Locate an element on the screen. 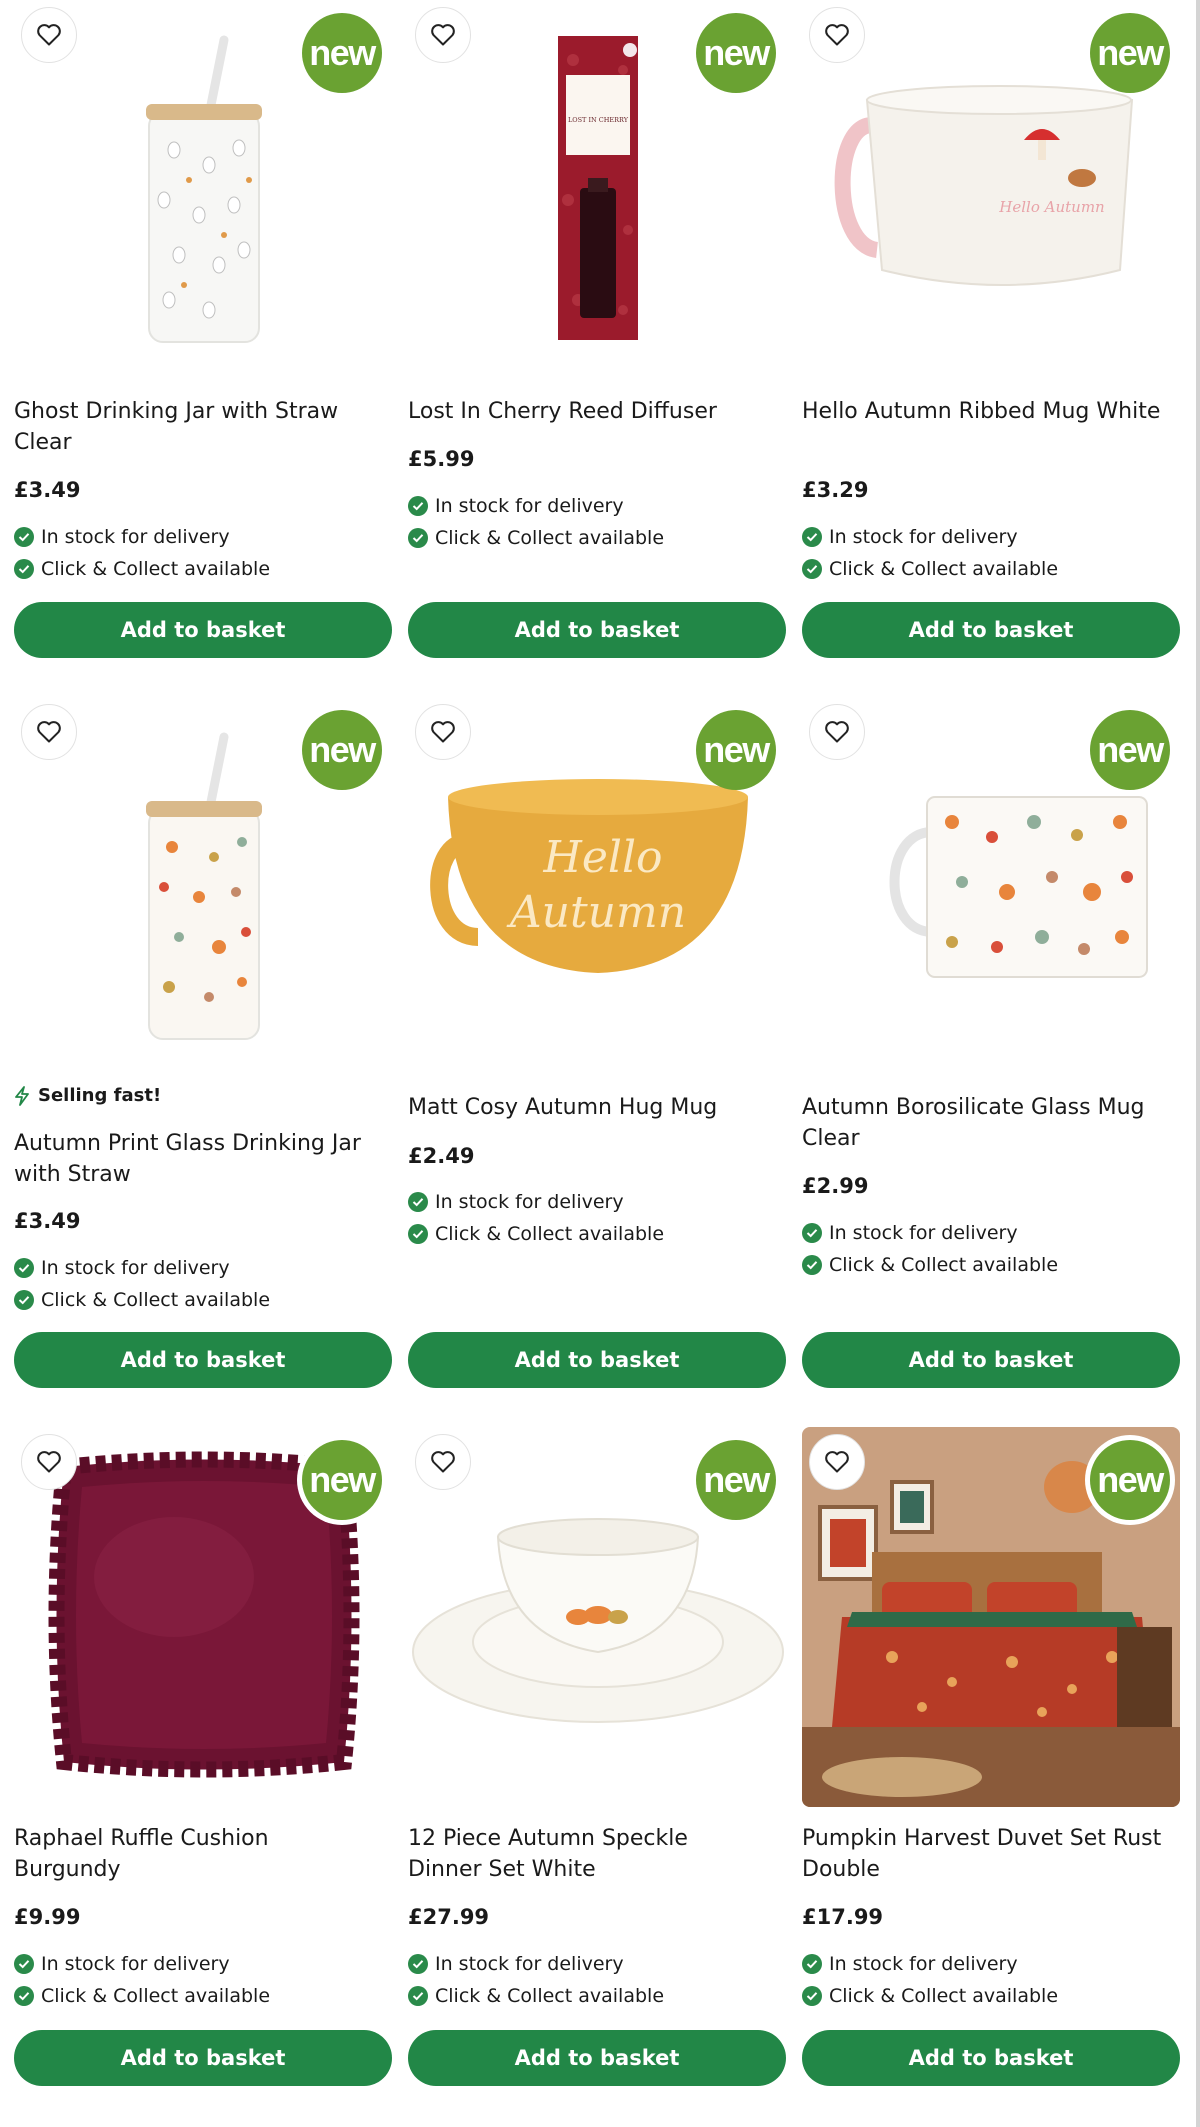 This screenshot has height=2127, width=1200. product-title: Pumpkin Harvest Duvet Set Rust Double is located at coordinates (982, 1854).